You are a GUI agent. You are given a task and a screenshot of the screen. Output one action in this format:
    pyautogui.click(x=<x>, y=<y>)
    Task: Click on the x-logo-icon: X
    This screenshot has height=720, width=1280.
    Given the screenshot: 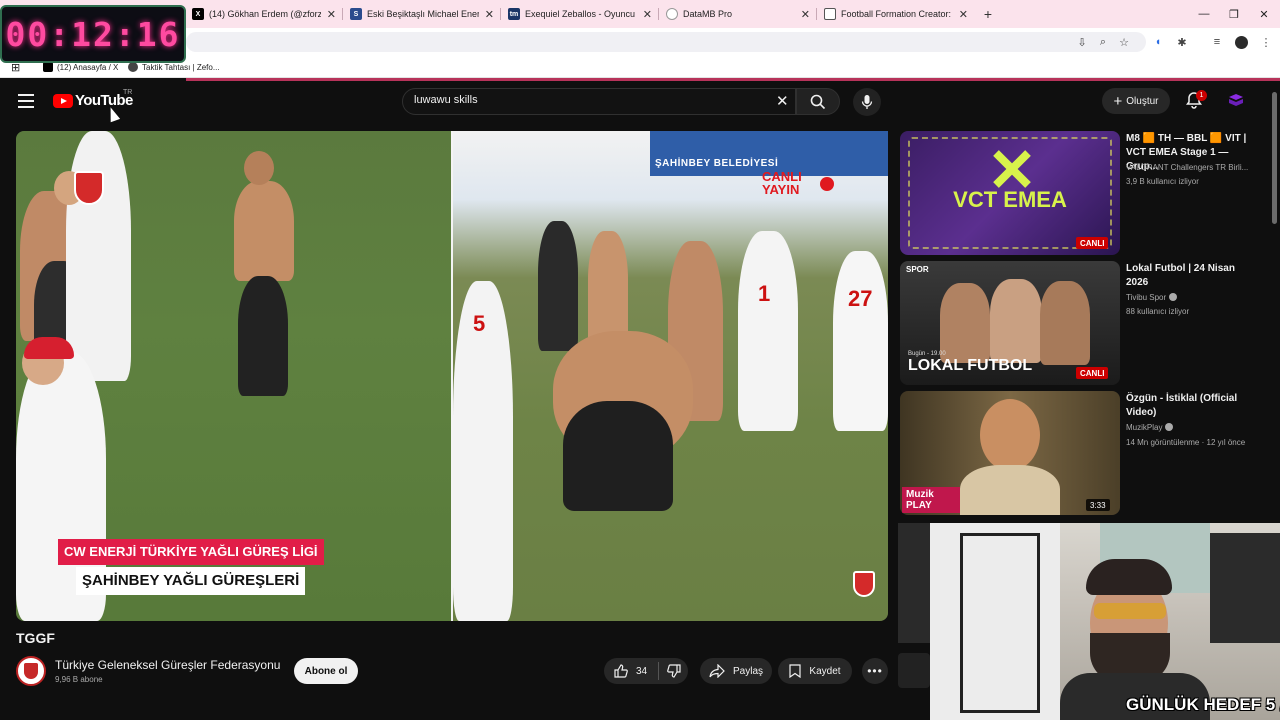 What is the action you would take?
    pyautogui.click(x=198, y=14)
    